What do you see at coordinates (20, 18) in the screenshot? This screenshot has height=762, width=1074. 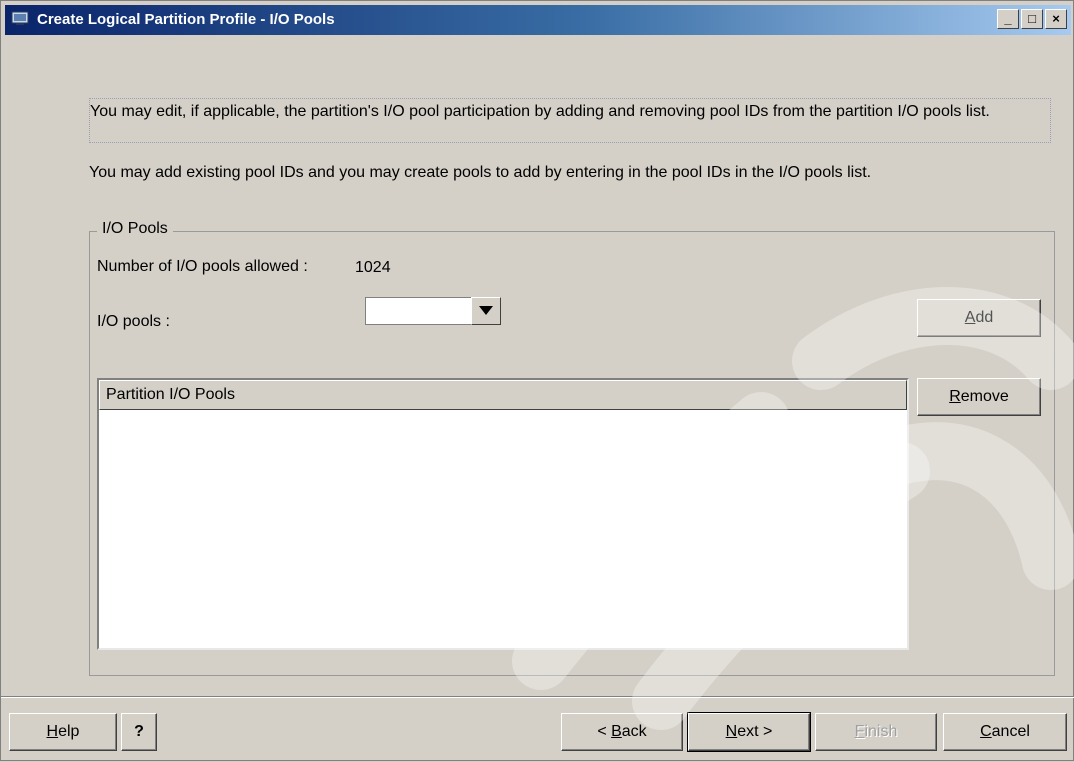 I see `monitor-icon` at bounding box center [20, 18].